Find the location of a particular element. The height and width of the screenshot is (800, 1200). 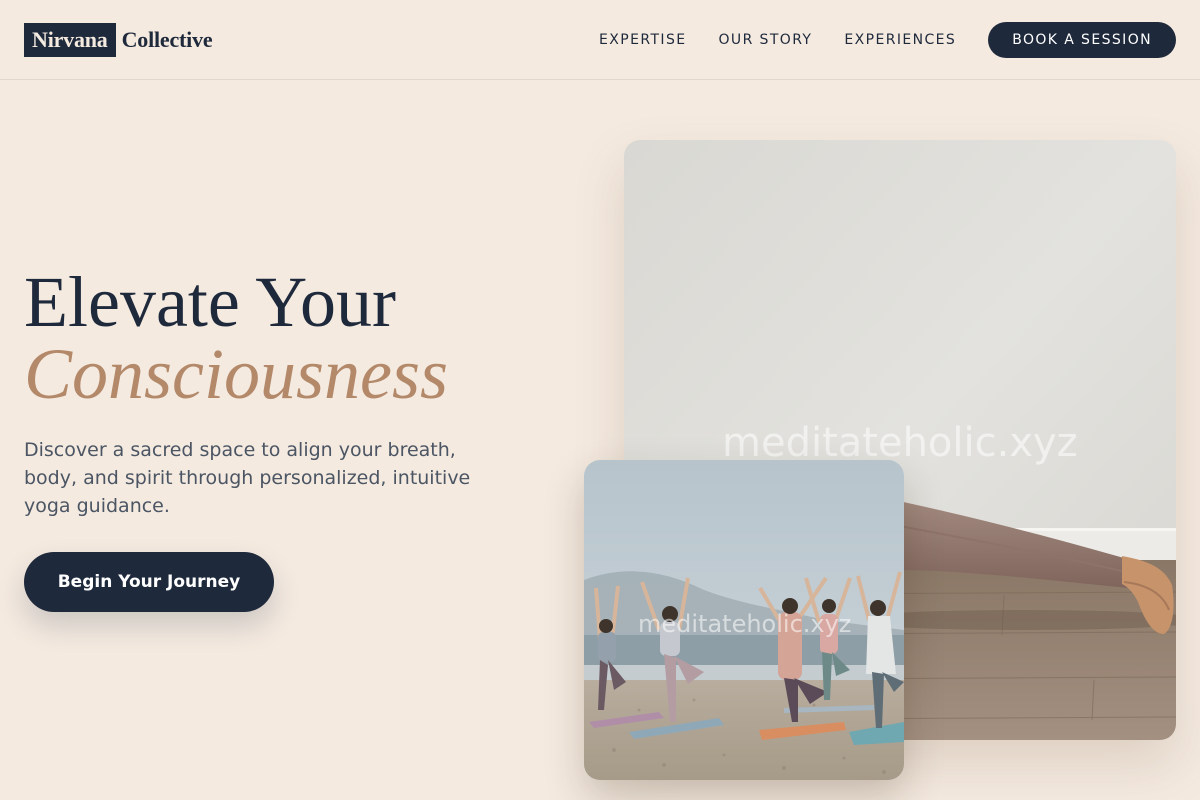

hero-title: Elevate Your Consciousness is located at coordinates (236, 338).